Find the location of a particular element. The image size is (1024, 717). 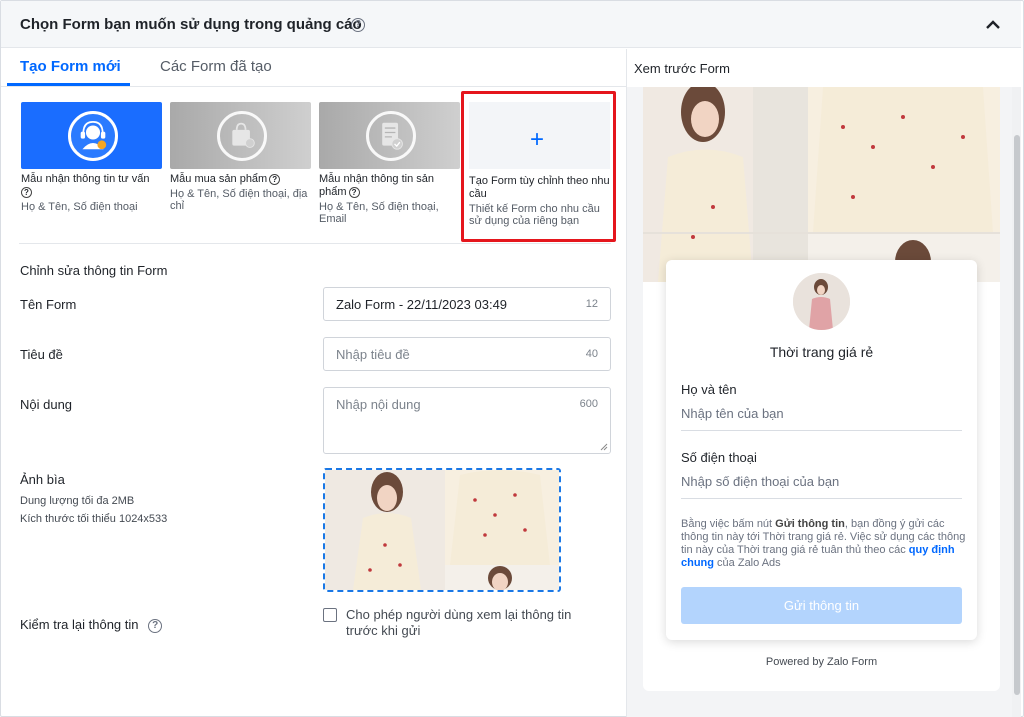

template-desc: Họ & Tên, Số điện thoại, Email is located at coordinates (379, 213).